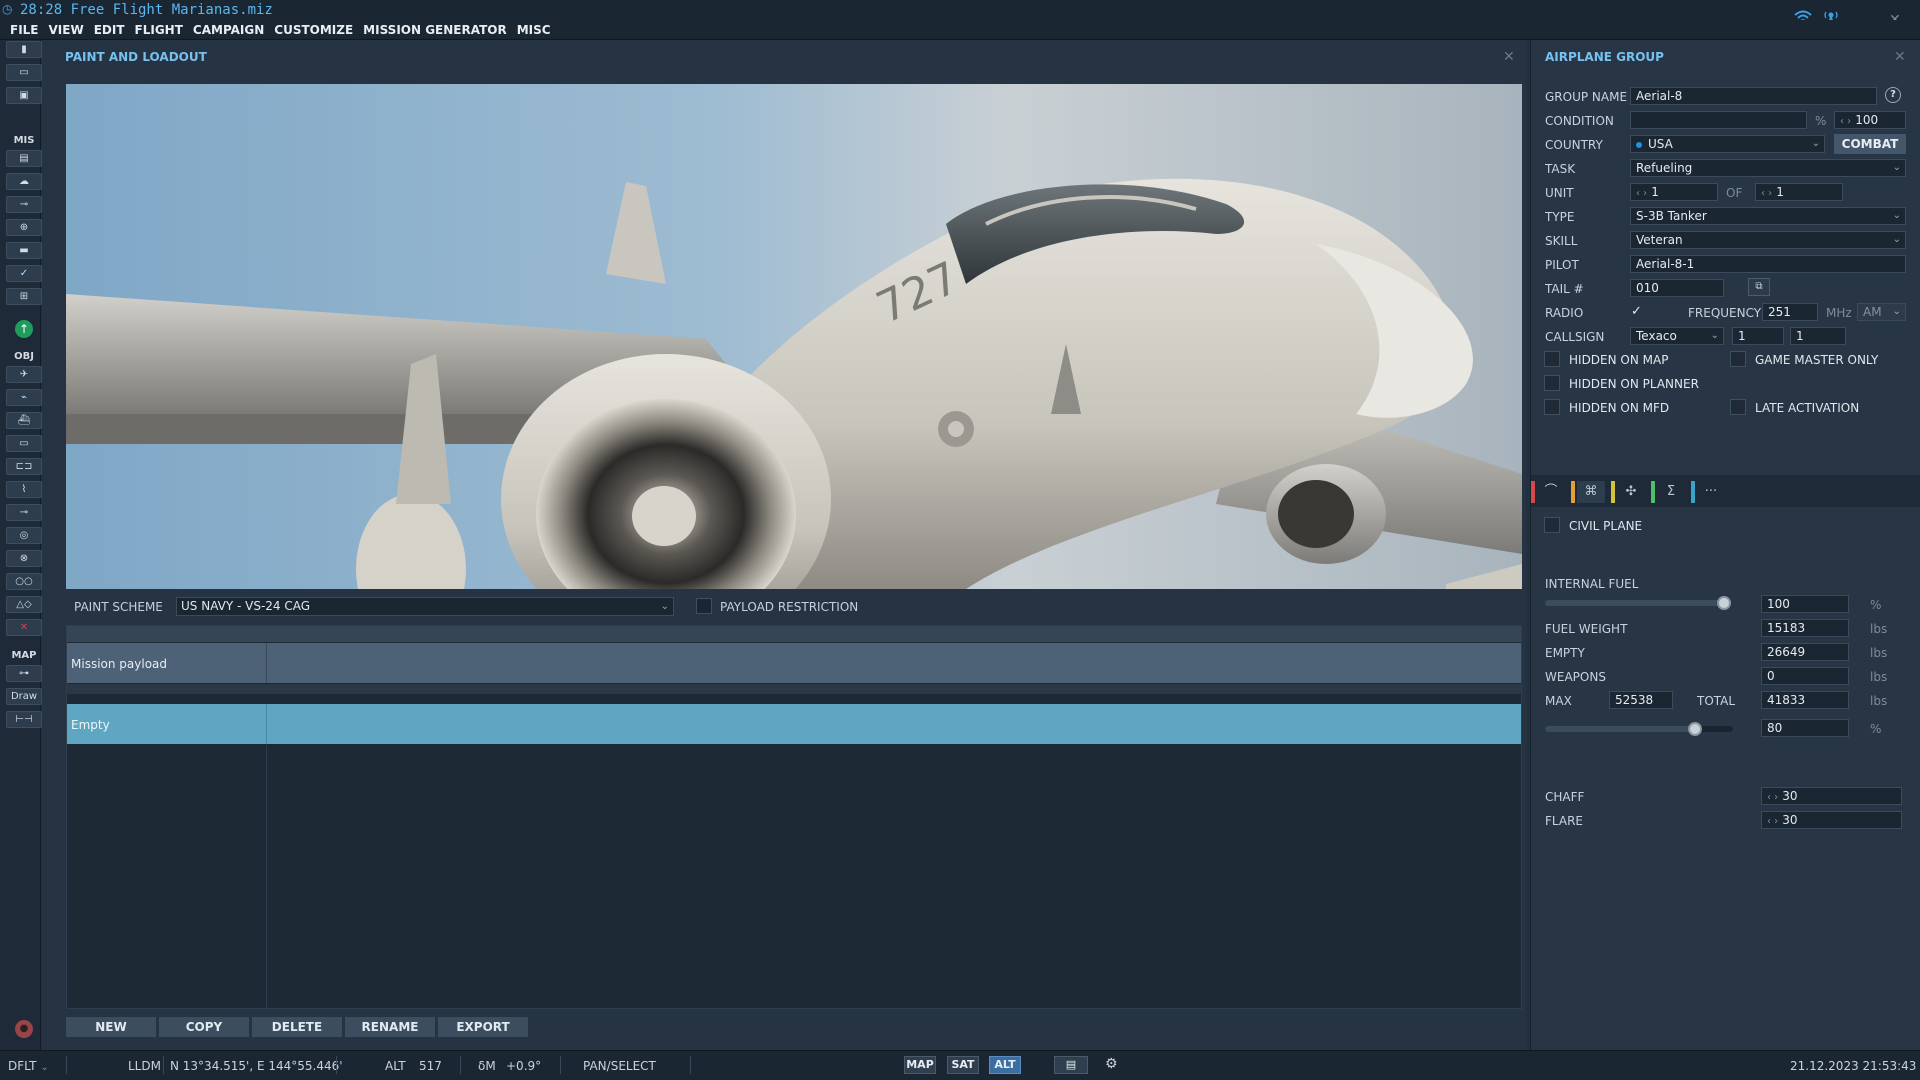  I want to click on callsign-number-2: 1, so click(1818, 336).